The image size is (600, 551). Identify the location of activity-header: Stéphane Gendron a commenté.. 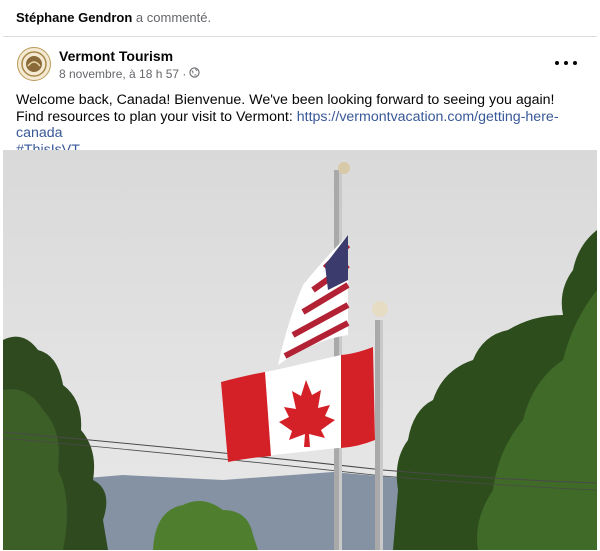
(113, 17).